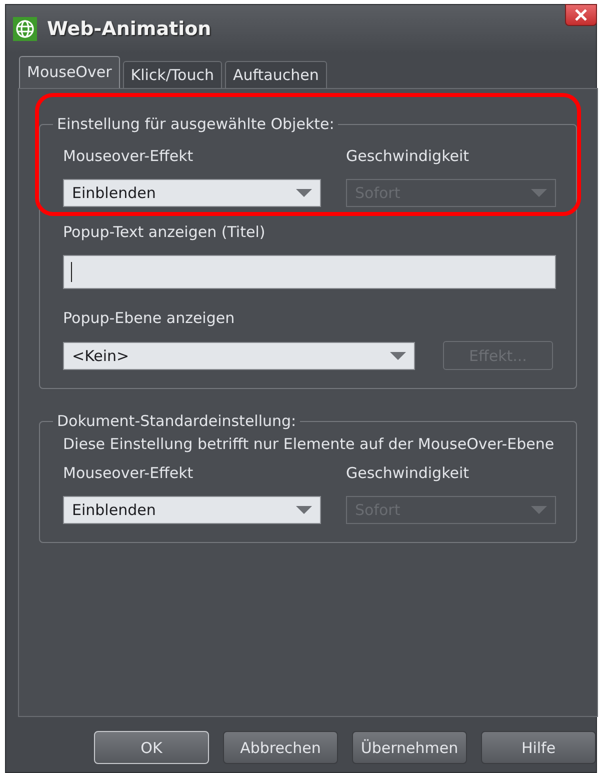 This screenshot has width=601, height=773. I want to click on tab: Klick/Touch, so click(172, 74).